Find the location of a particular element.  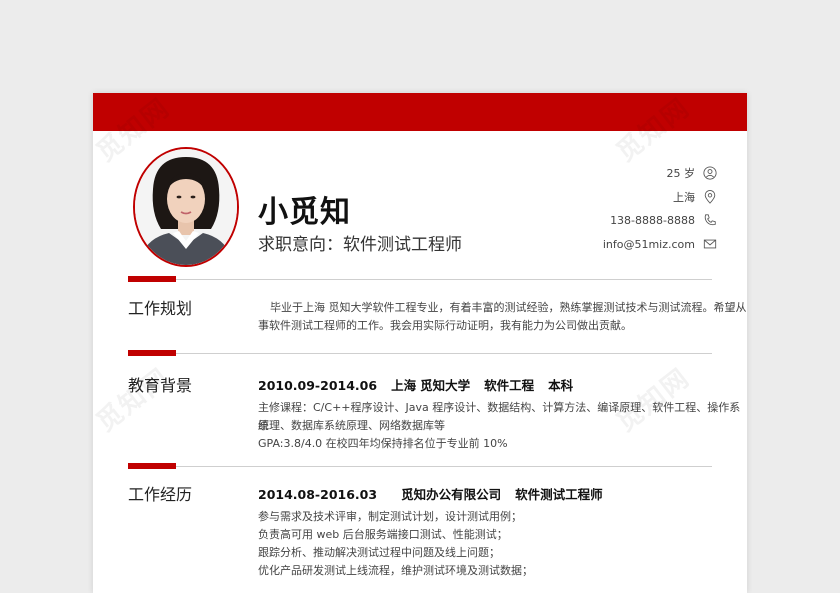

experience-summary: 2014.08-2016.03 觅知办公有限公司 软件测试工程师 is located at coordinates (437, 493).